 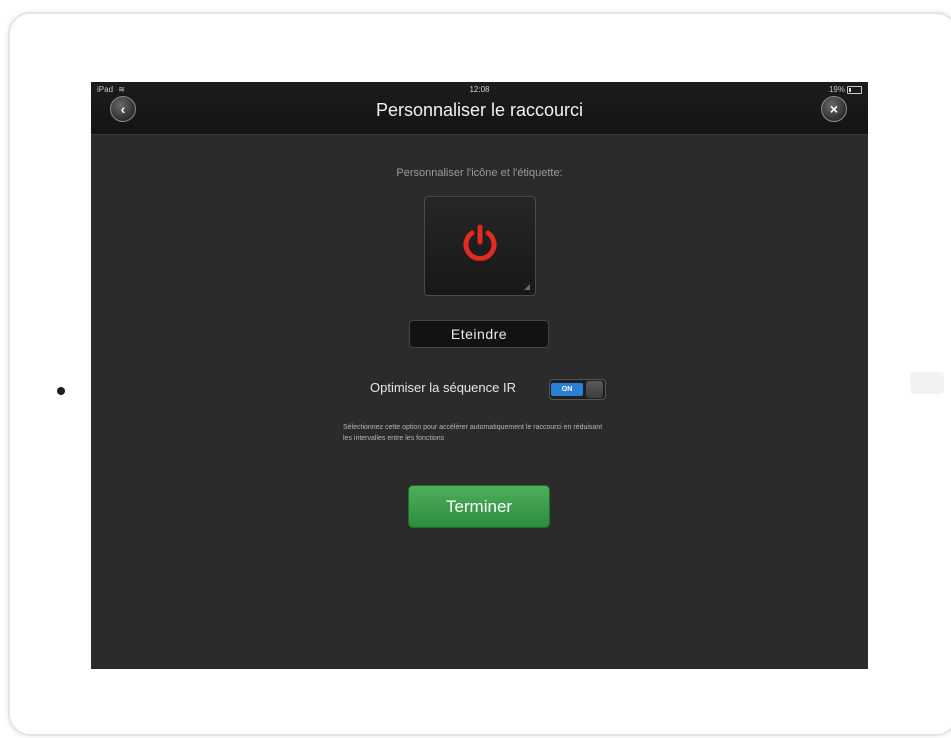 I want to click on status-time: 12:08, so click(x=479, y=89).